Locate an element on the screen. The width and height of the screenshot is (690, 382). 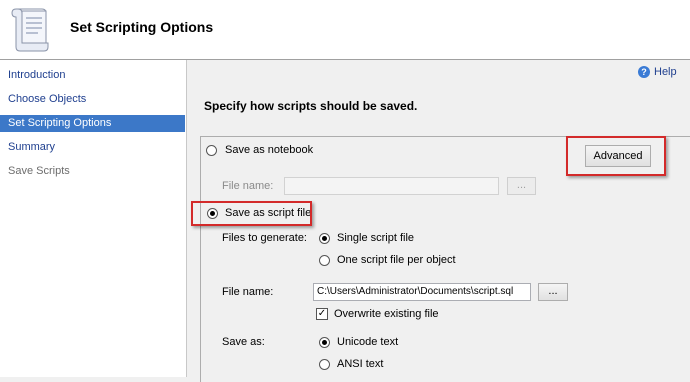
notebook-filename-label: File name: is located at coordinates (248, 186).